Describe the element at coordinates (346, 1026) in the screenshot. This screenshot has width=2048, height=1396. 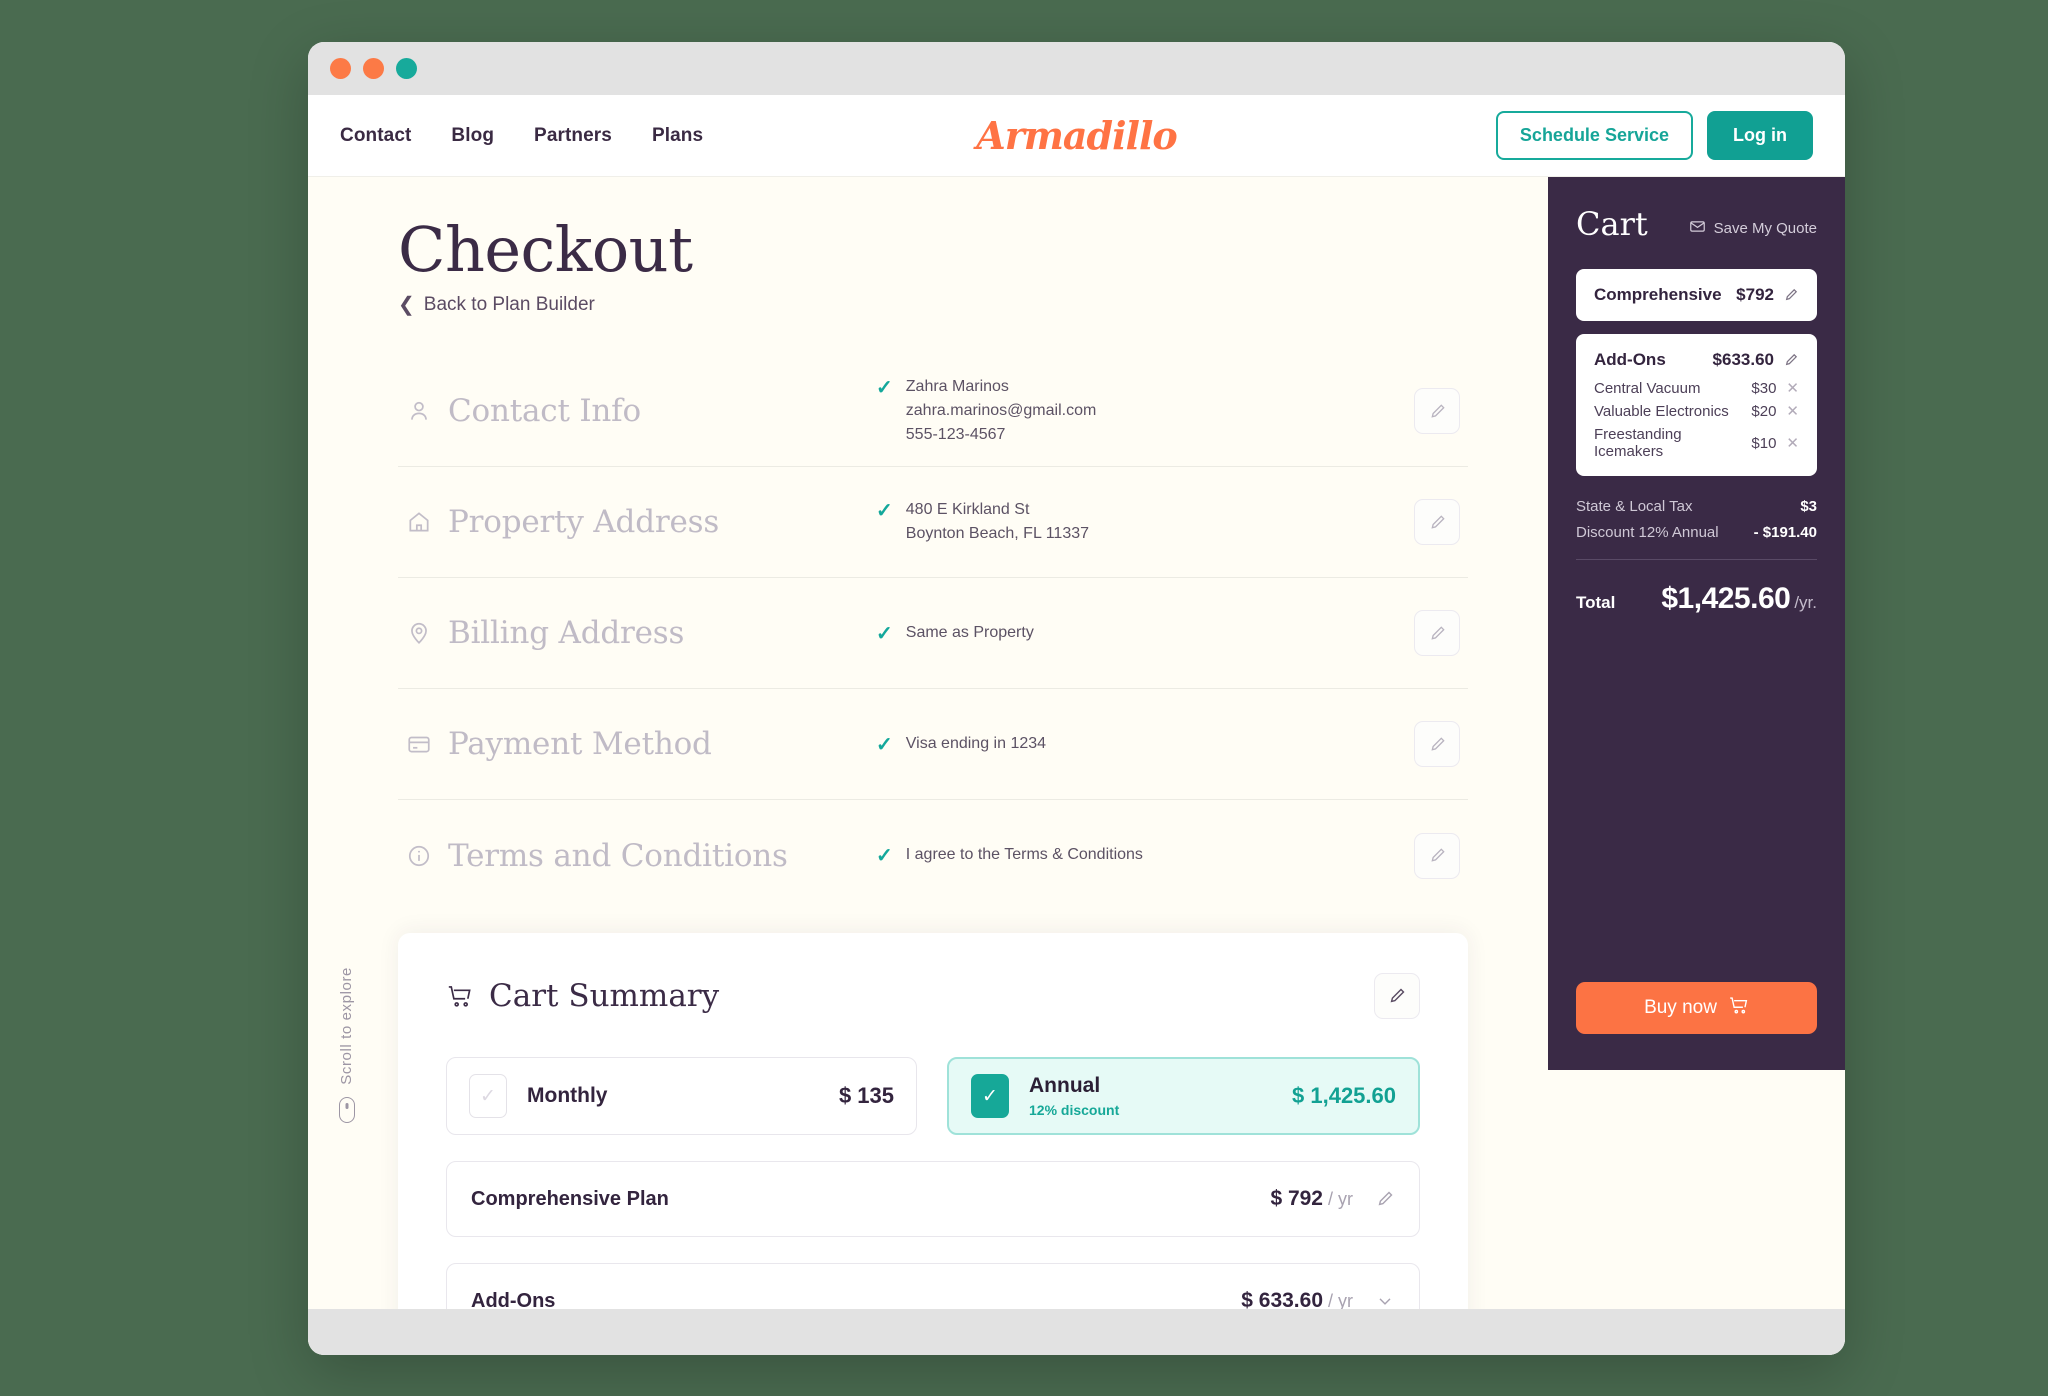
I see `scroll-hint-label: Scroll to explore` at that location.